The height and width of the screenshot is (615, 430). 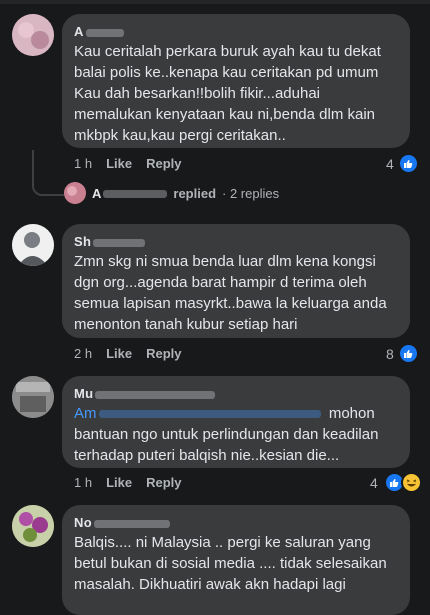 I want to click on comment-author: Sh, so click(x=235, y=241).